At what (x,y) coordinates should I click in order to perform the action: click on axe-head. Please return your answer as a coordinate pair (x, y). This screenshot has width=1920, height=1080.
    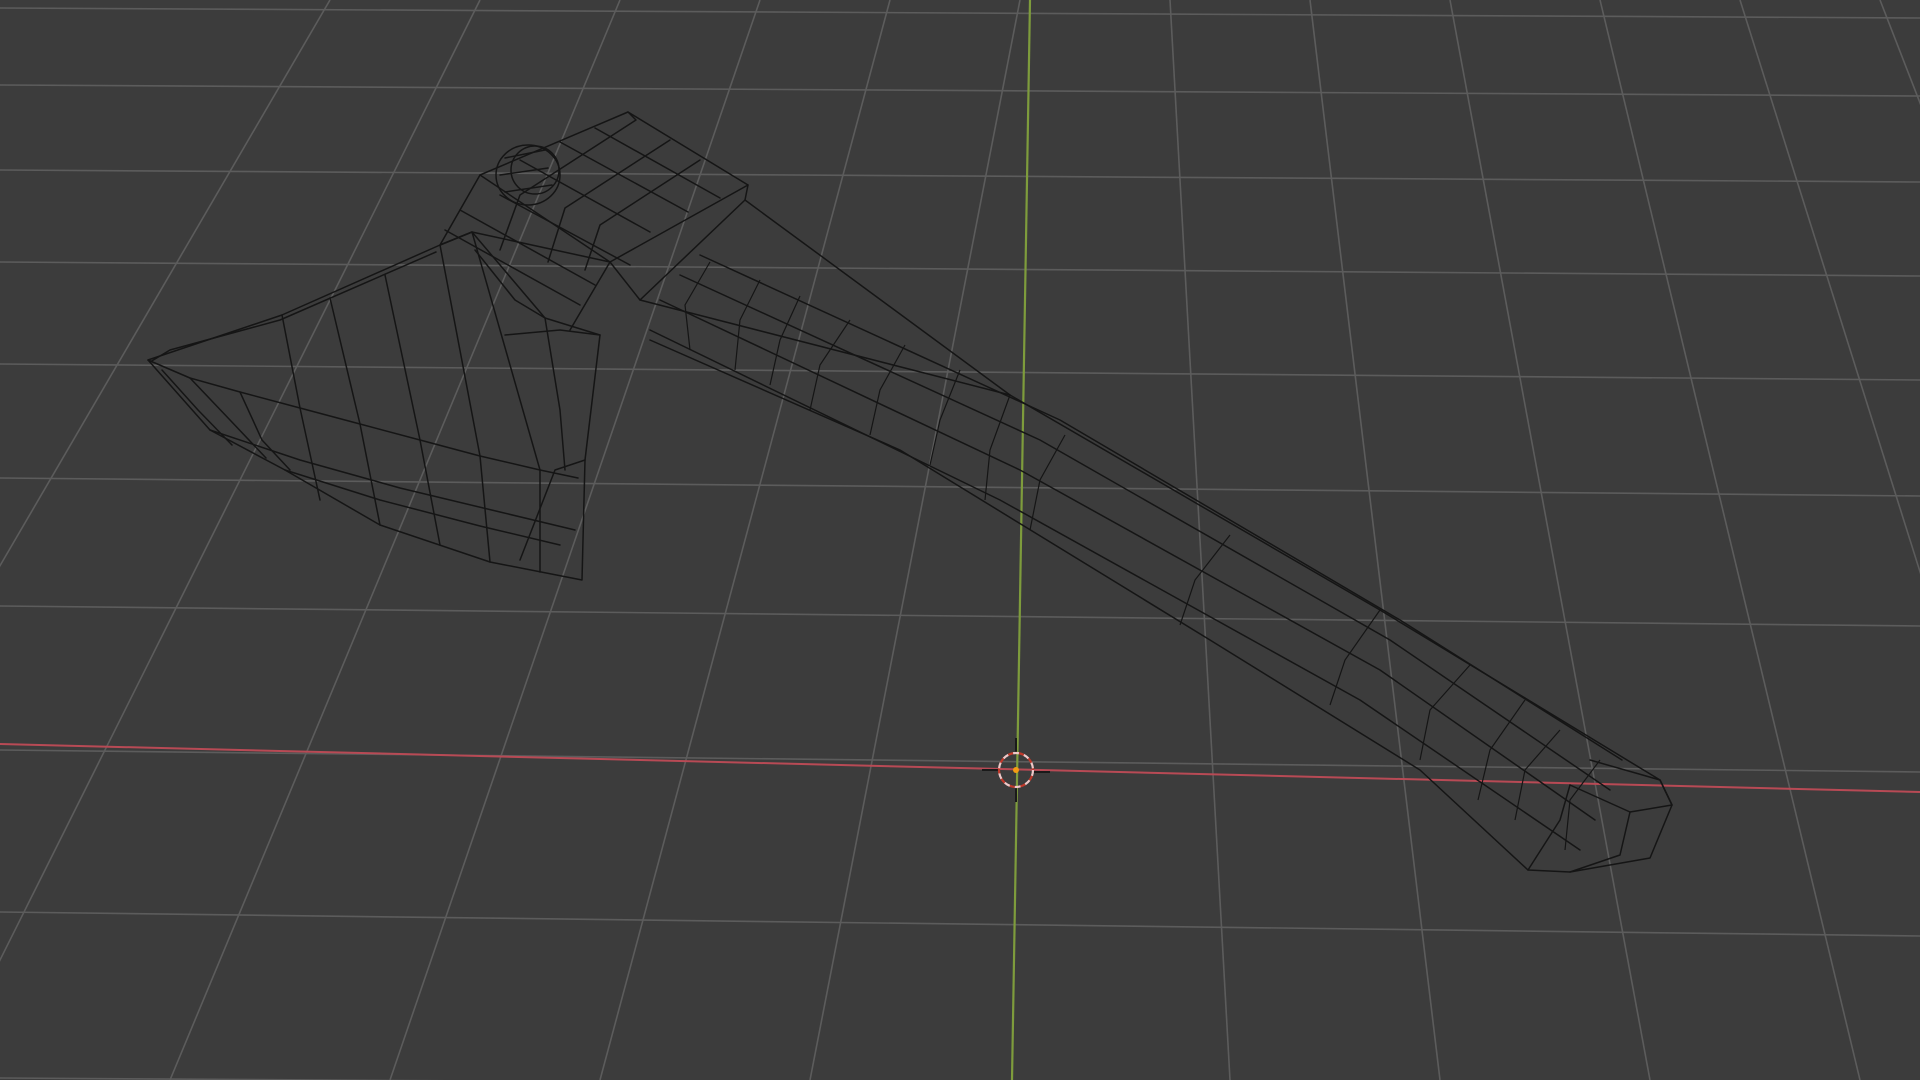
    Looking at the image, I should click on (594, 221).